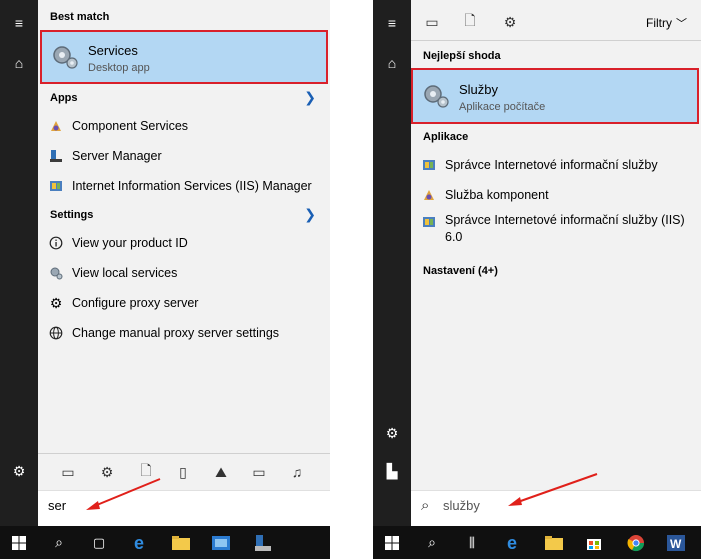  I want to click on best-match-header: Best match, so click(80, 17).